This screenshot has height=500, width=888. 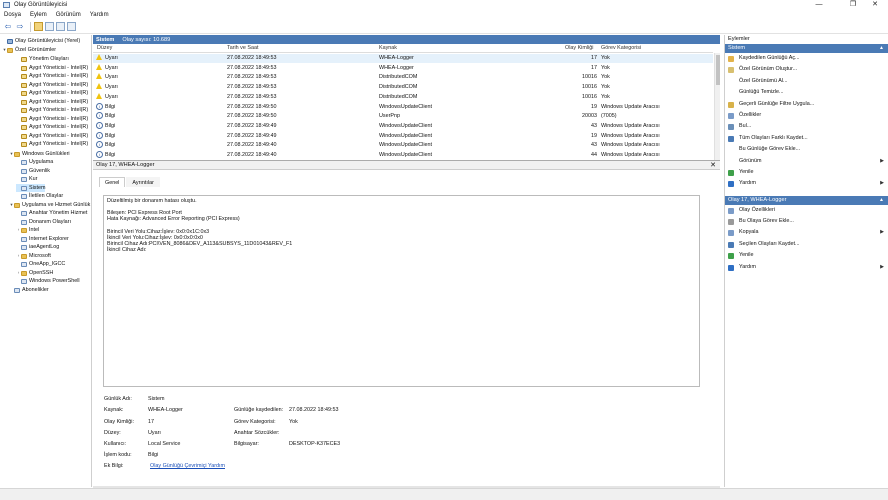 What do you see at coordinates (29, 290) in the screenshot?
I see `tree-node: Abonelikler` at bounding box center [29, 290].